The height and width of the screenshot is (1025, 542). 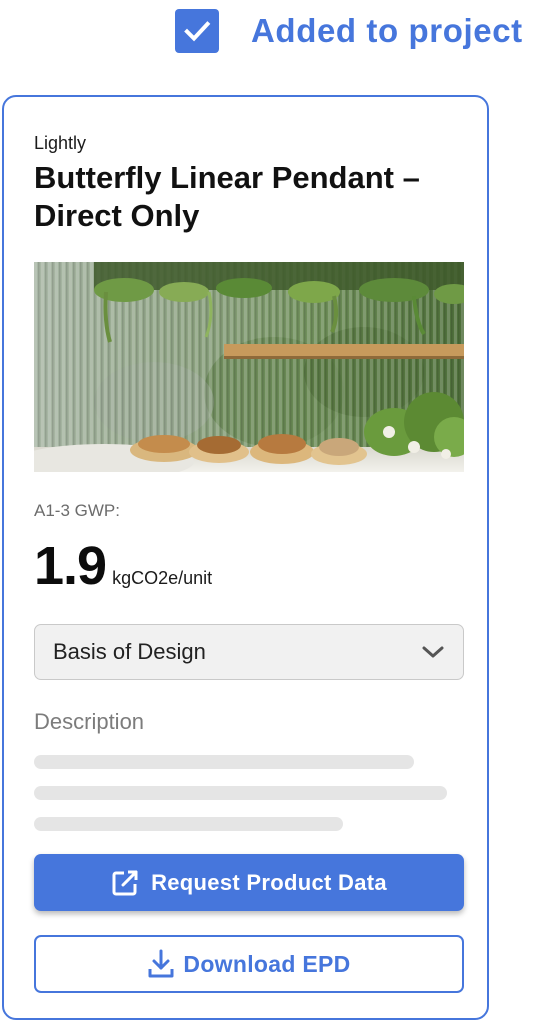 I want to click on download-button-label: Download EPD, so click(x=267, y=963).